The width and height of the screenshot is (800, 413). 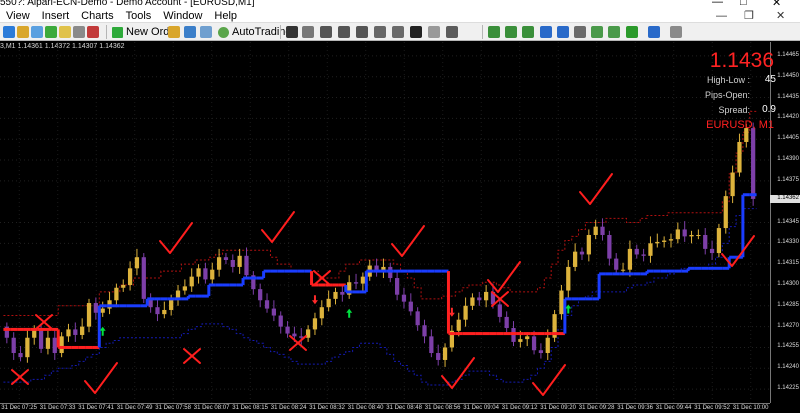 I want to click on menu-insert: Insert, so click(x=56, y=15).